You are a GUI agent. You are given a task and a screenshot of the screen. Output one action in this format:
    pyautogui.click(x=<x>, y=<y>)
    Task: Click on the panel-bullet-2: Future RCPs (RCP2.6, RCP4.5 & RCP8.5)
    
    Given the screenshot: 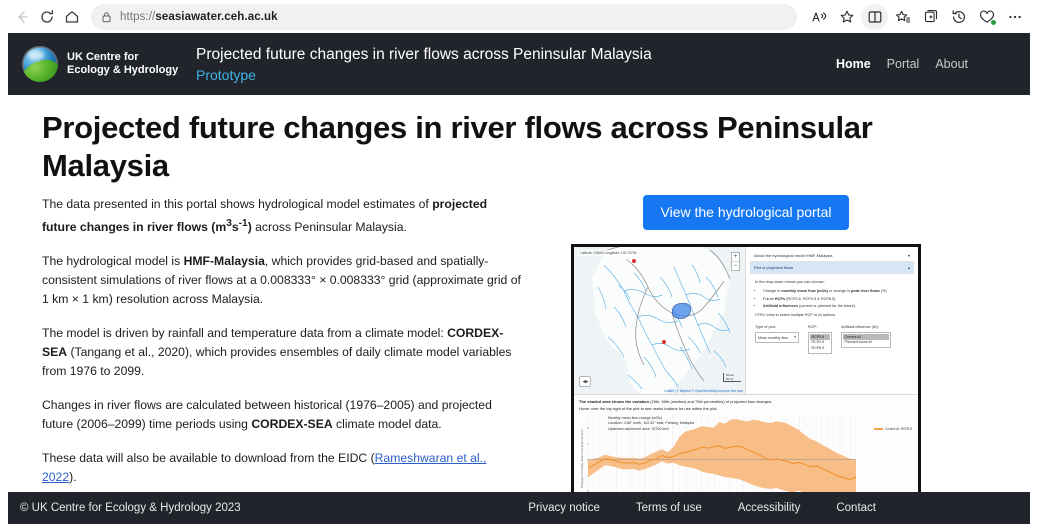 What is the action you would take?
    pyautogui.click(x=836, y=299)
    